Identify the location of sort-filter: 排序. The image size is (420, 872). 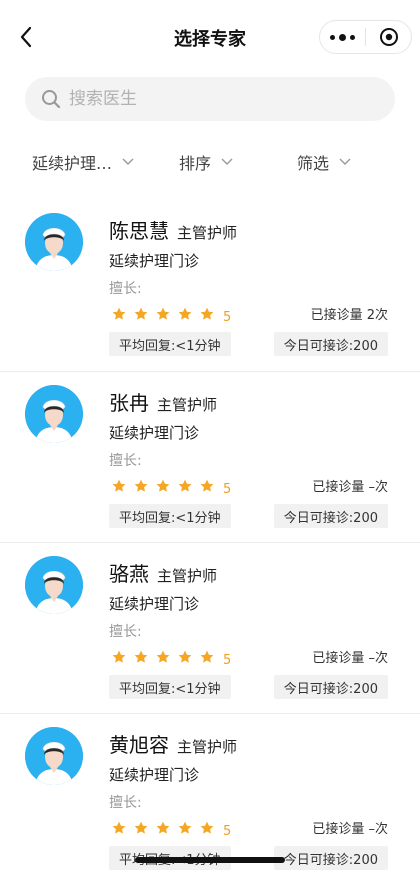
(206, 162).